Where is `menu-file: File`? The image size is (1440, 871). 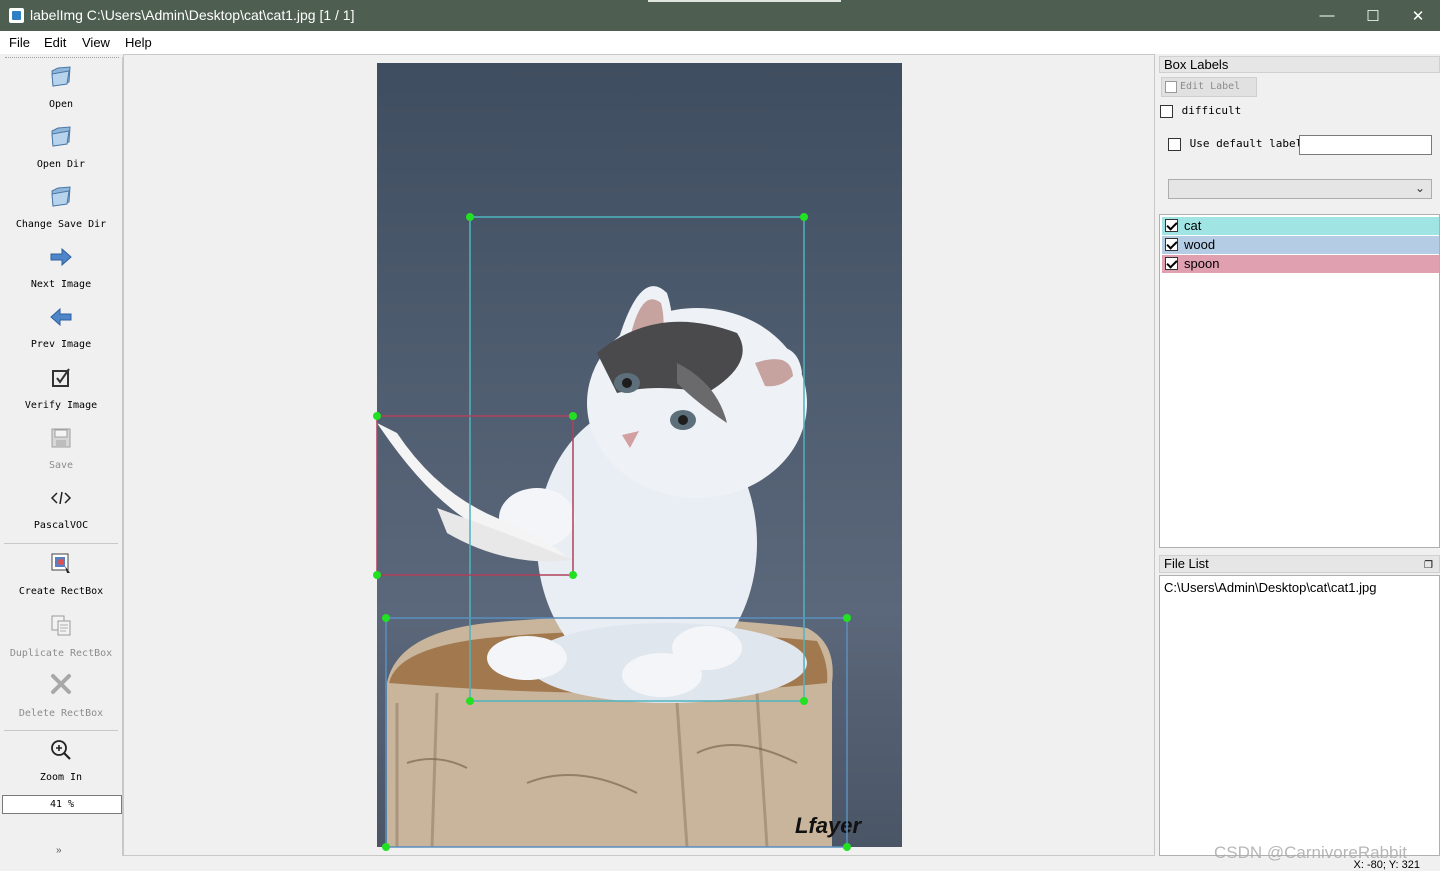
menu-file: File is located at coordinates (19, 42).